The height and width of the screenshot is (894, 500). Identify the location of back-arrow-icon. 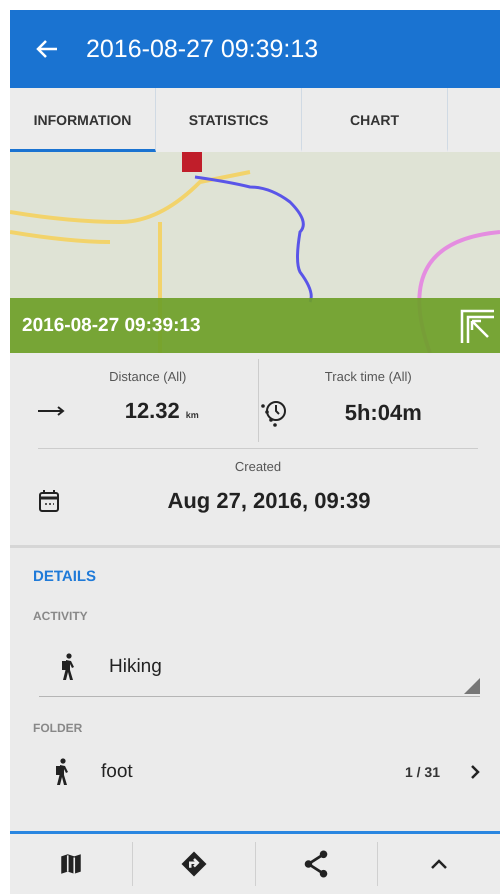
(47, 49).